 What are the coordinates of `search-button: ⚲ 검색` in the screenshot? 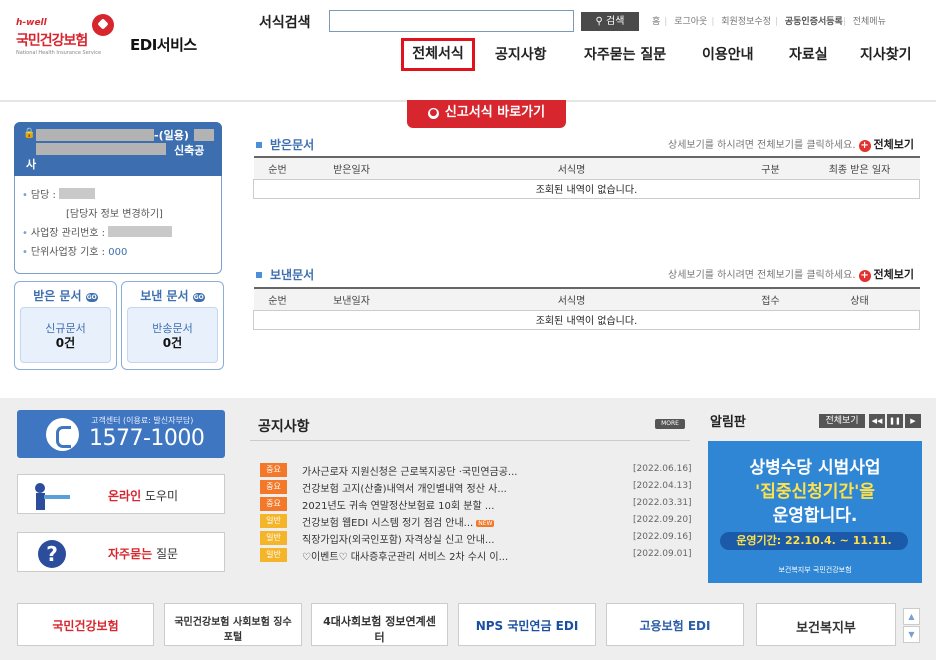 It's located at (610, 21).